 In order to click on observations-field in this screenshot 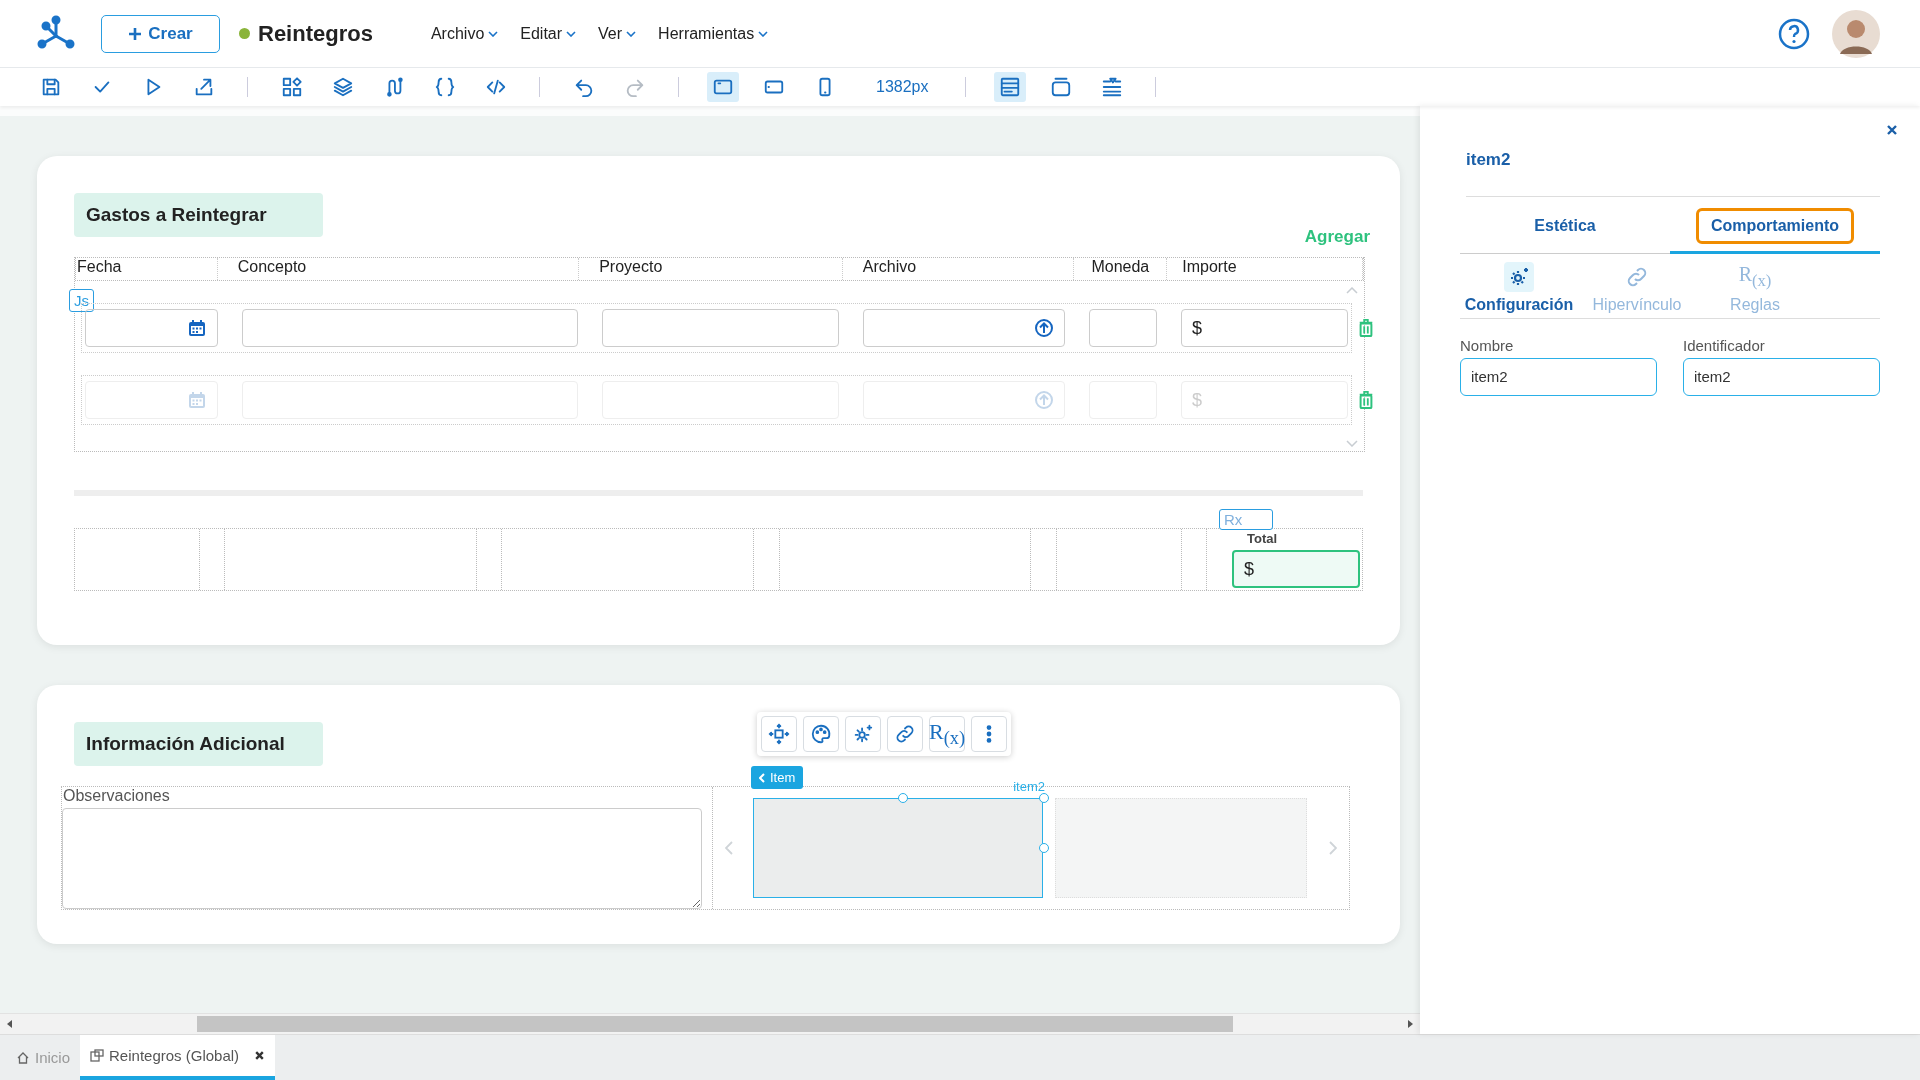, I will do `click(382, 858)`.